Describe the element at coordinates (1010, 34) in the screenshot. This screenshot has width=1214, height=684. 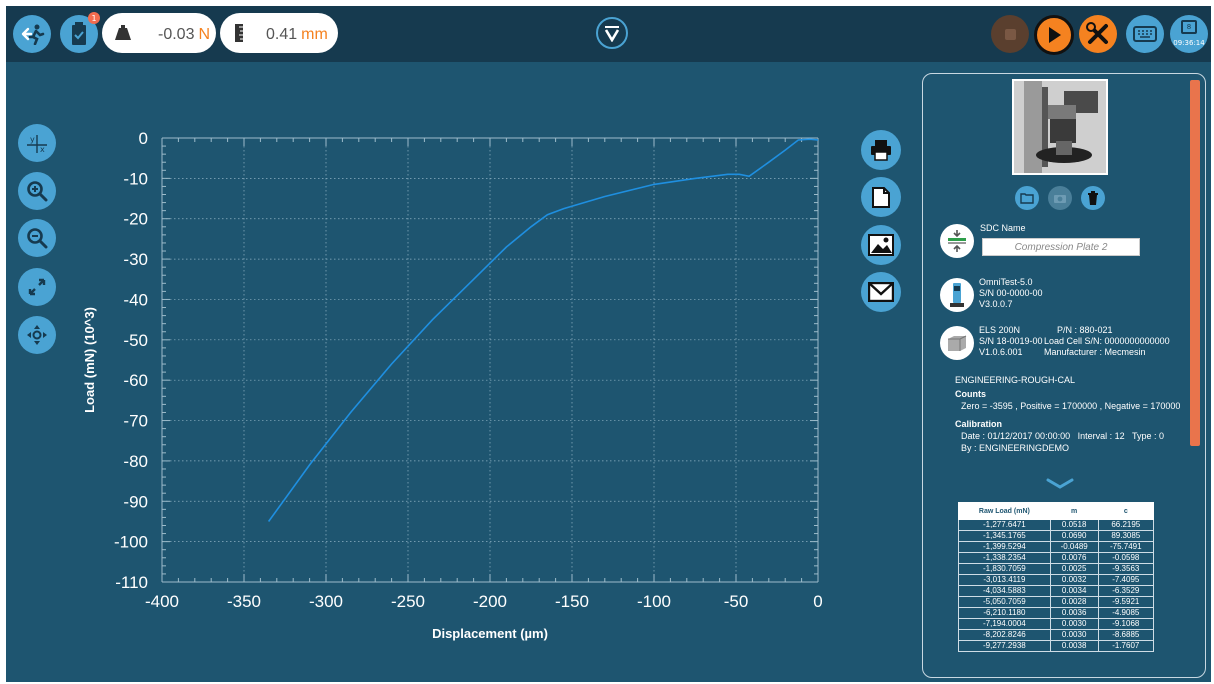
I see `stop-button` at that location.